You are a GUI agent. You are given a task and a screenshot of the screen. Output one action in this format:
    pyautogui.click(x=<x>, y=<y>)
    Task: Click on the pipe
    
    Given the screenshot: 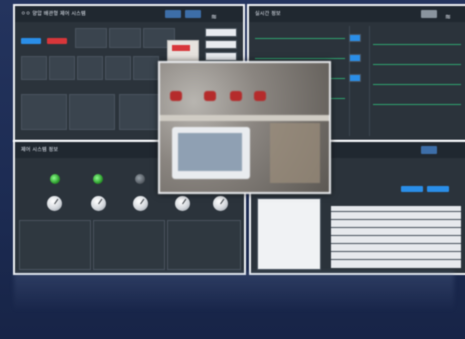 What is the action you would take?
    pyautogui.click(x=244, y=118)
    